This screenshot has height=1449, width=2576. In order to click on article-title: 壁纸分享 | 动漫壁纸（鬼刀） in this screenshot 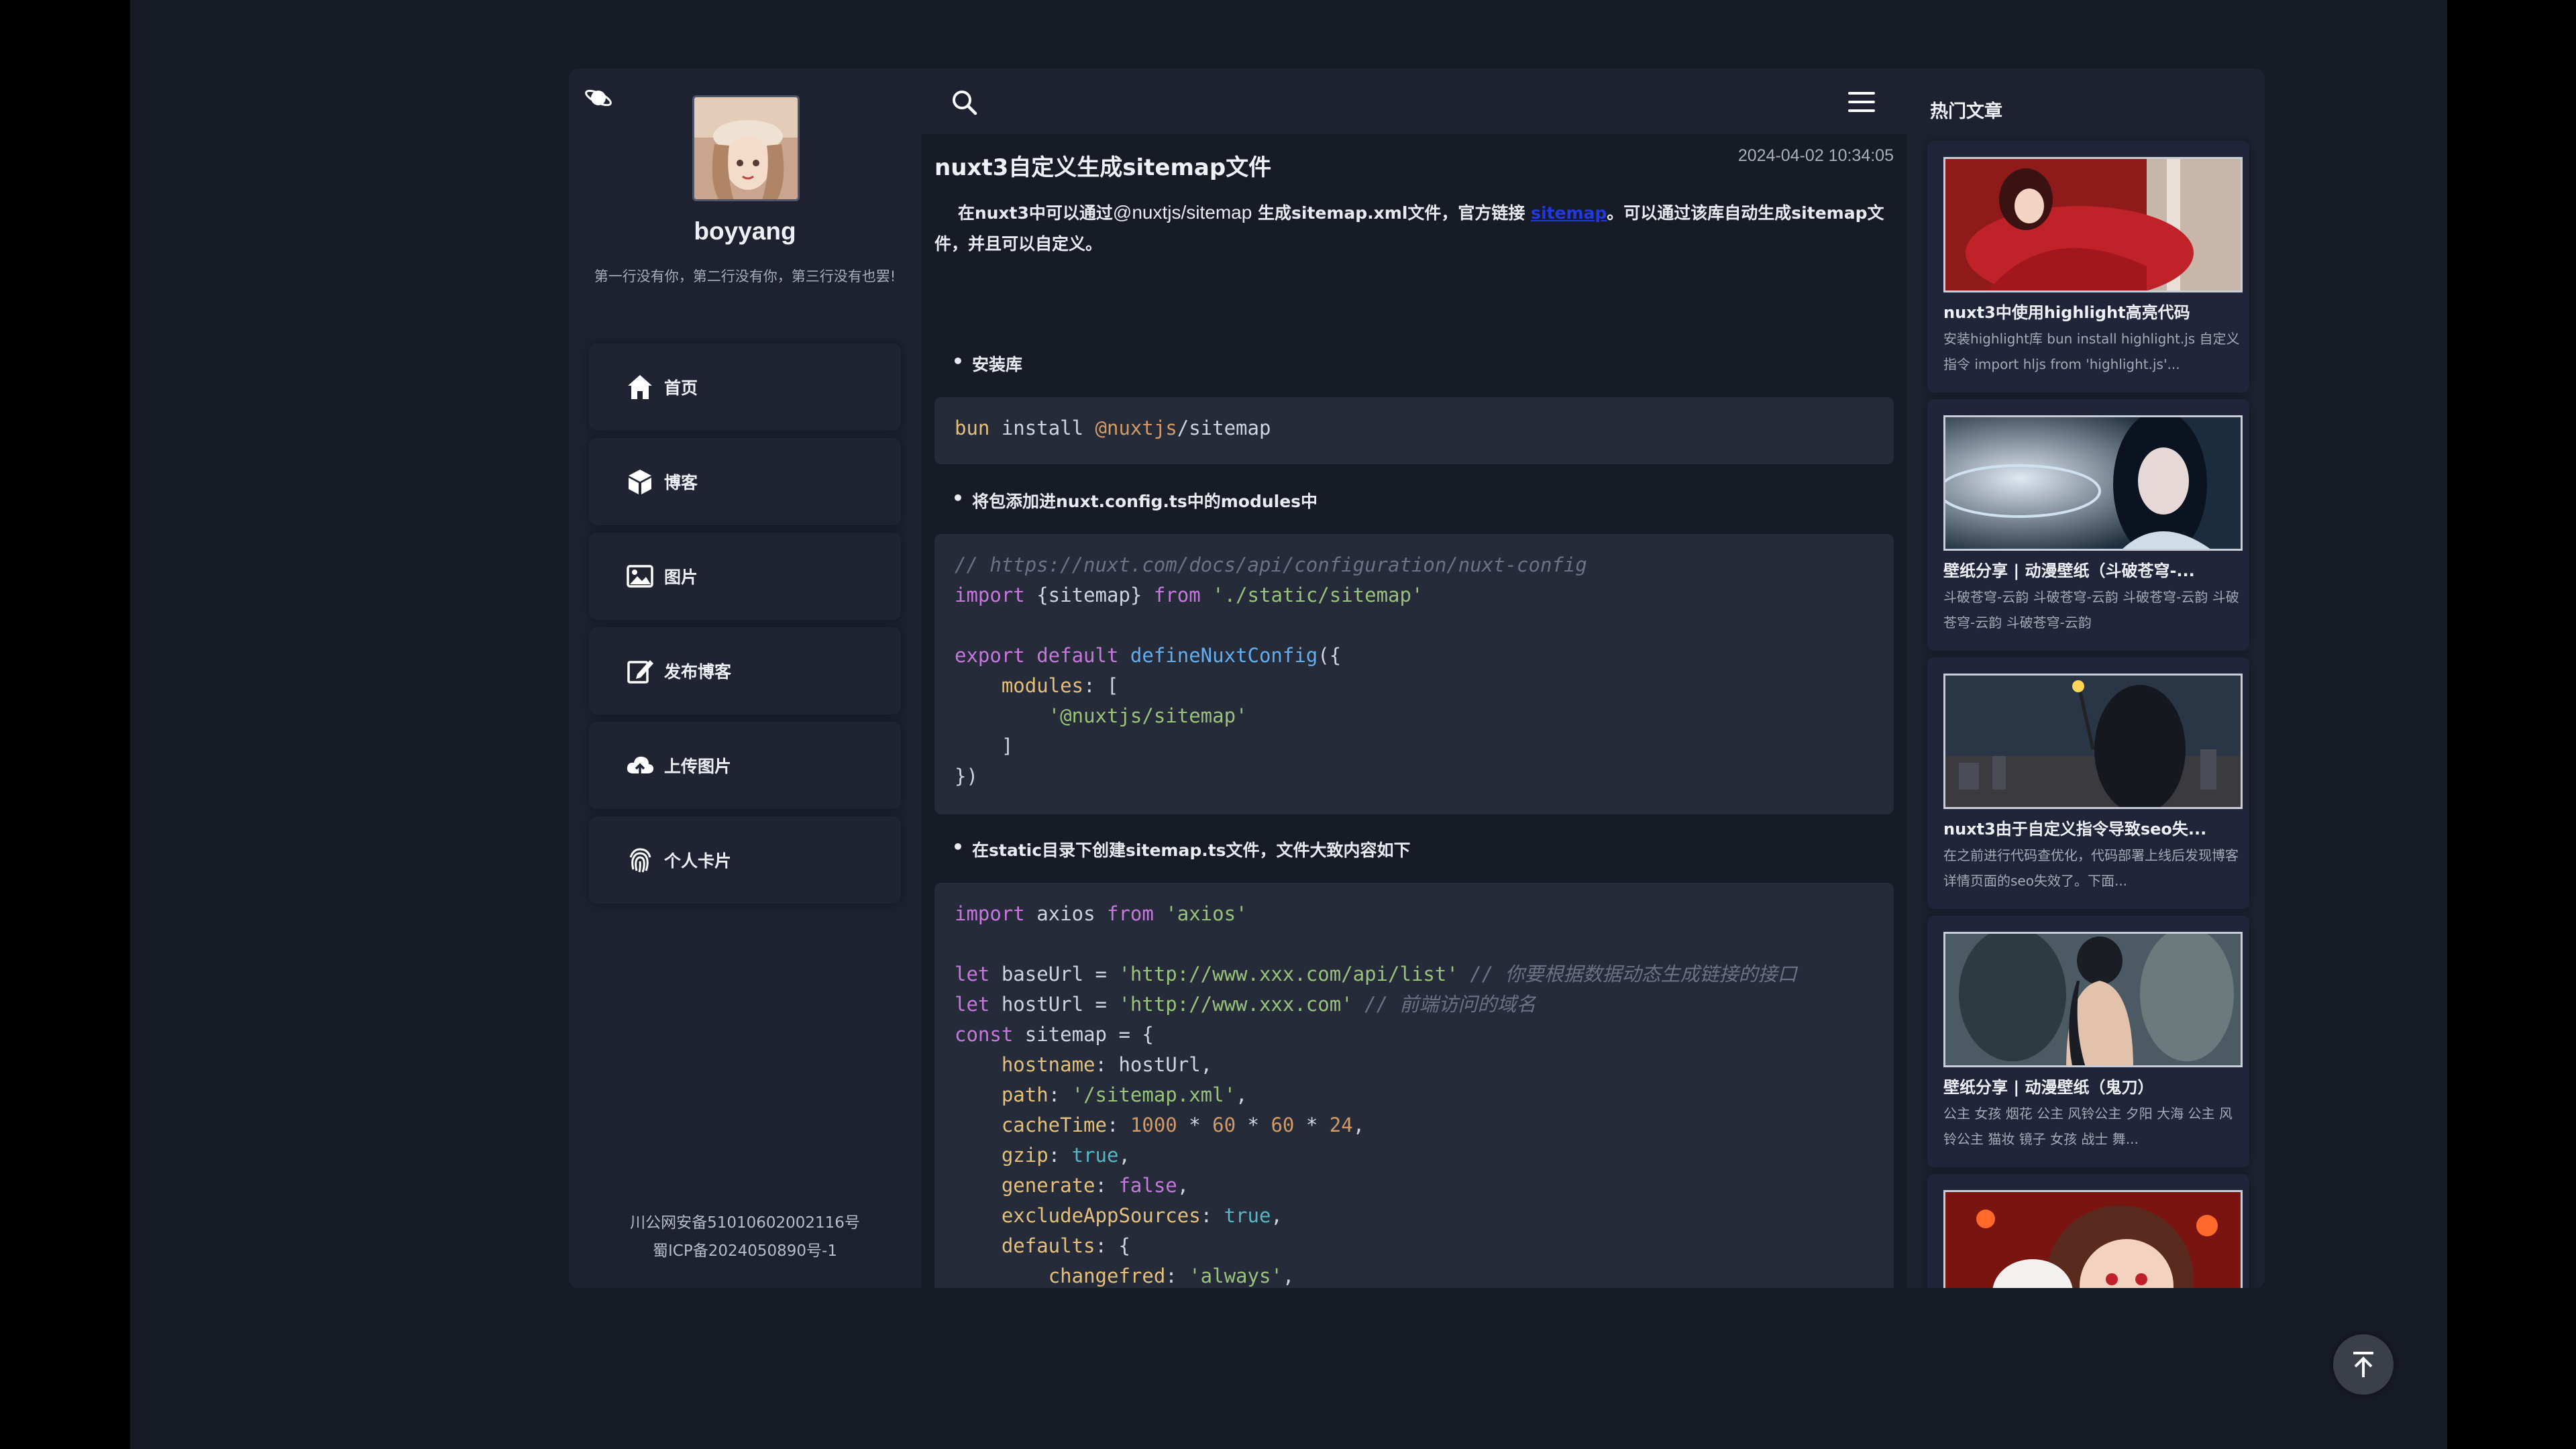, I will do `click(2093, 1085)`.